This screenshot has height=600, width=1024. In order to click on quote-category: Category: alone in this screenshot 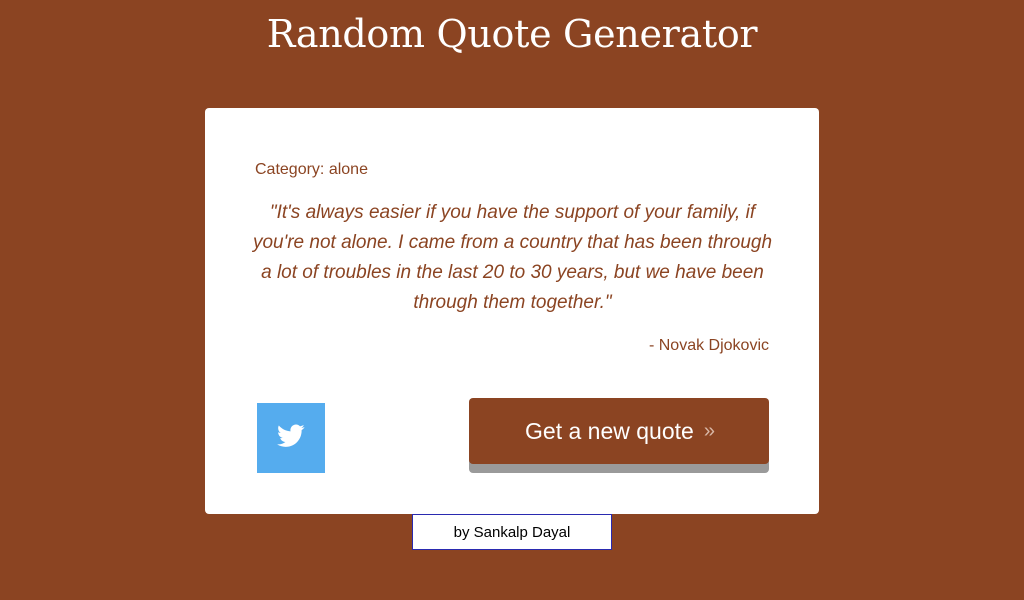, I will do `click(311, 169)`.